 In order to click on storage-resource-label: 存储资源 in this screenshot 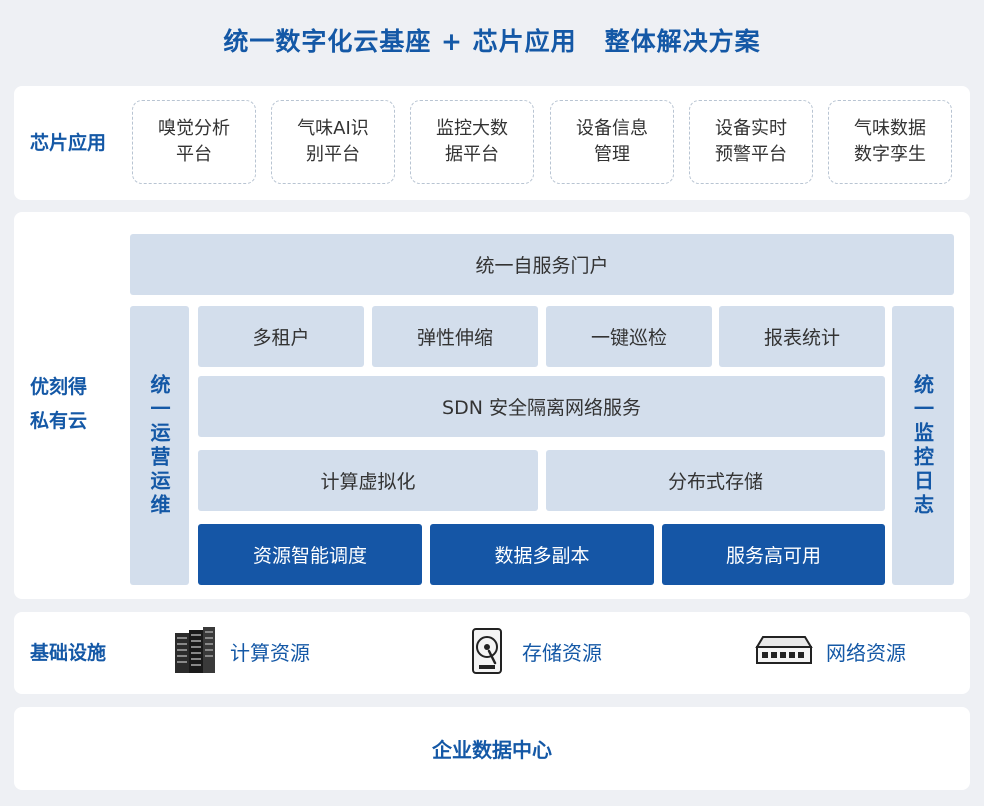, I will do `click(562, 652)`.